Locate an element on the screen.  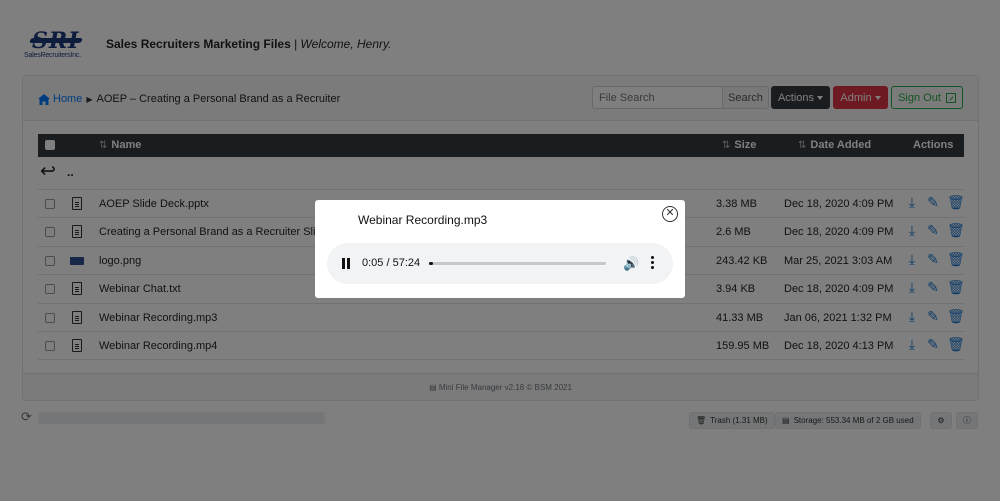
modal-title: Webinar Recording.mp3 is located at coordinates (423, 220).